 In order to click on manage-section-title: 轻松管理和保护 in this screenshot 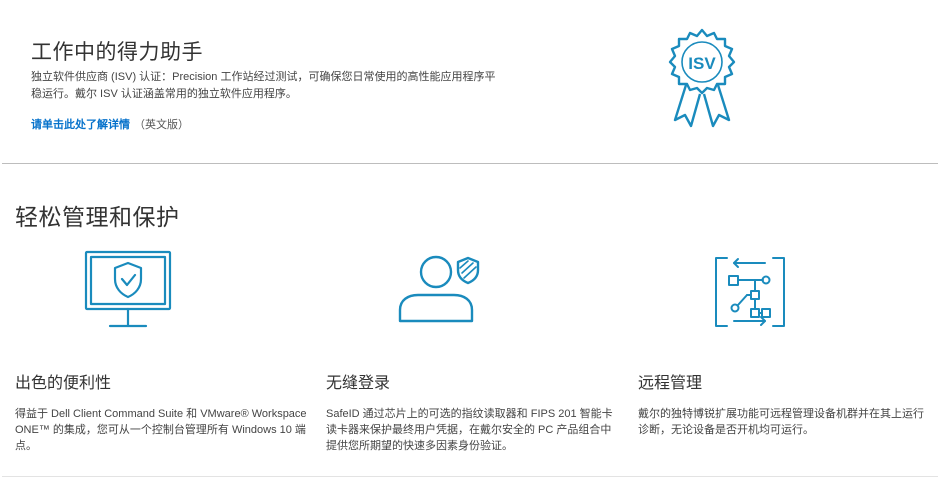, I will do `click(97, 217)`.